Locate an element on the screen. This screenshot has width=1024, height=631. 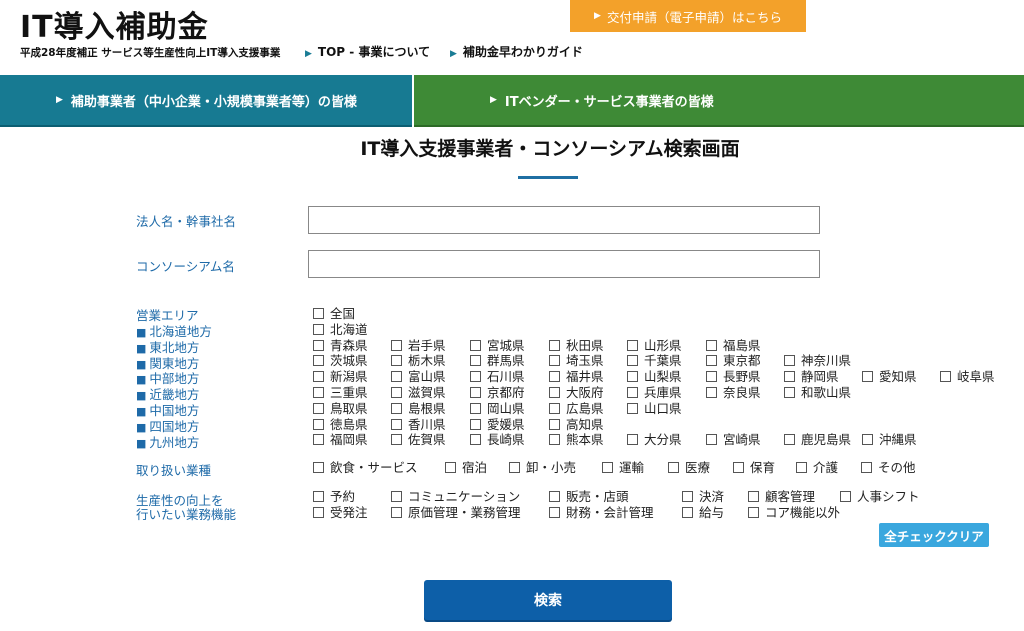
checkbox-option: 佐賀県 is located at coordinates (418, 440).